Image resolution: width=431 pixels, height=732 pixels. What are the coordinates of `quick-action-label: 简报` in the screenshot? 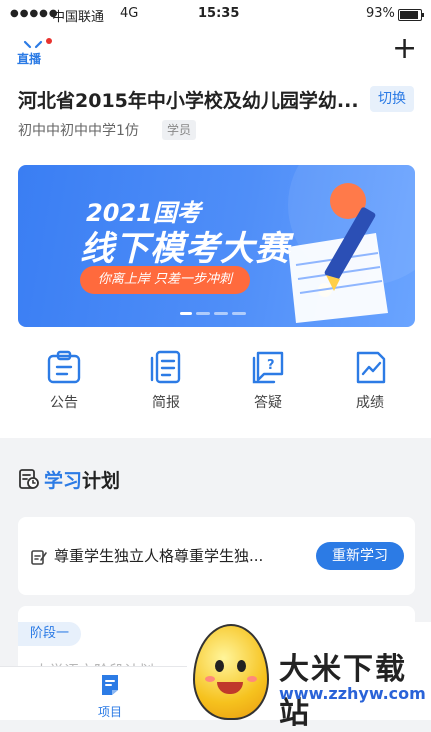 It's located at (166, 403).